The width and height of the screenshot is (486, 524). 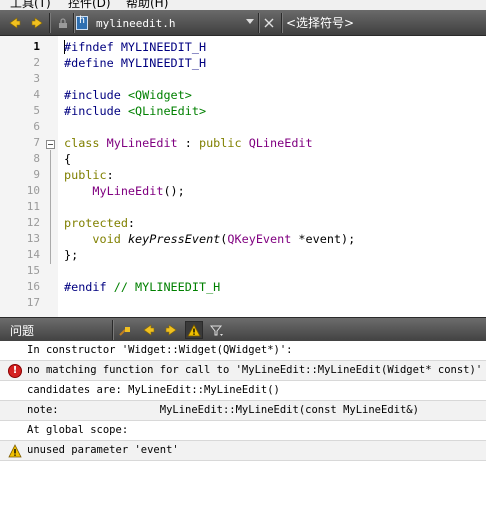 I want to click on back-button, so click(x=15, y=23).